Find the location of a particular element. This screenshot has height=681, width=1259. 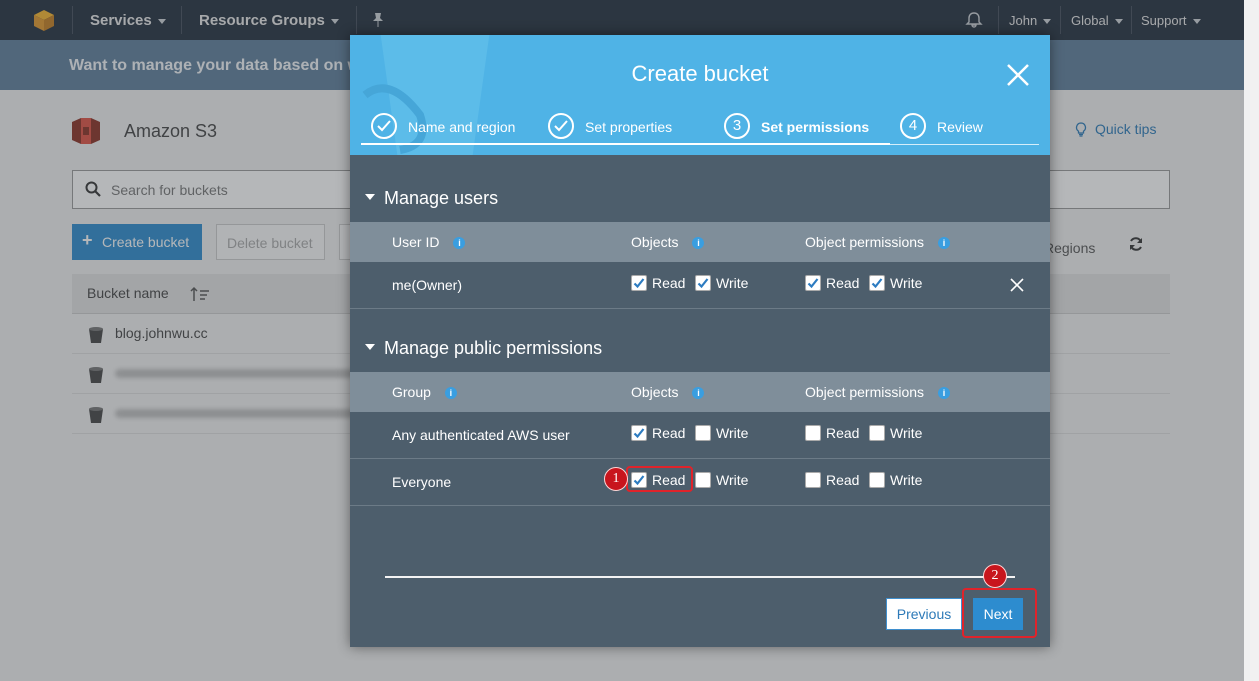

header-label: Group is located at coordinates (411, 392).